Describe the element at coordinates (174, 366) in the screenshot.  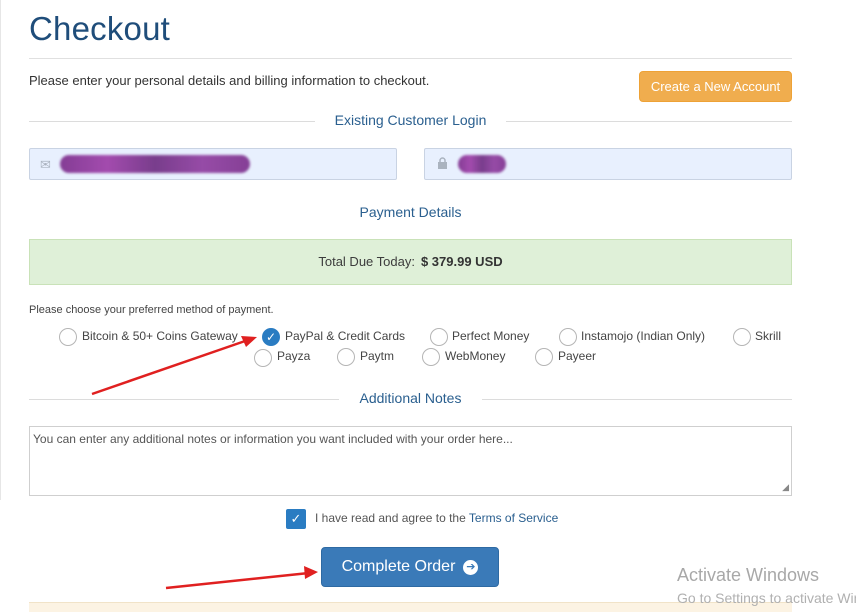
I see `annotation-arrow-paypal` at that location.